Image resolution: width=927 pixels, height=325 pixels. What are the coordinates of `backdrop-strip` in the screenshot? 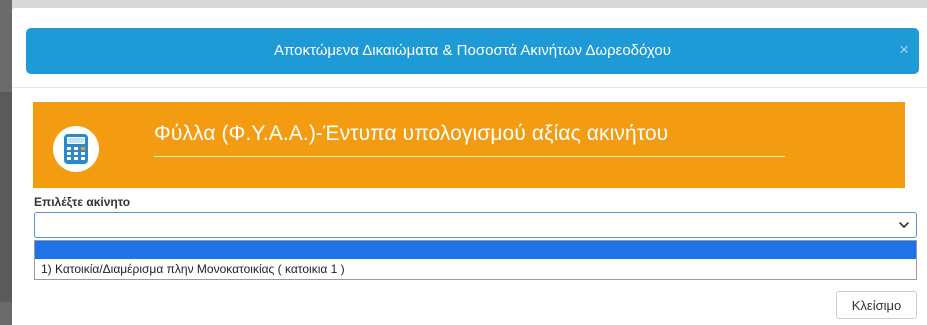 It's located at (6, 197).